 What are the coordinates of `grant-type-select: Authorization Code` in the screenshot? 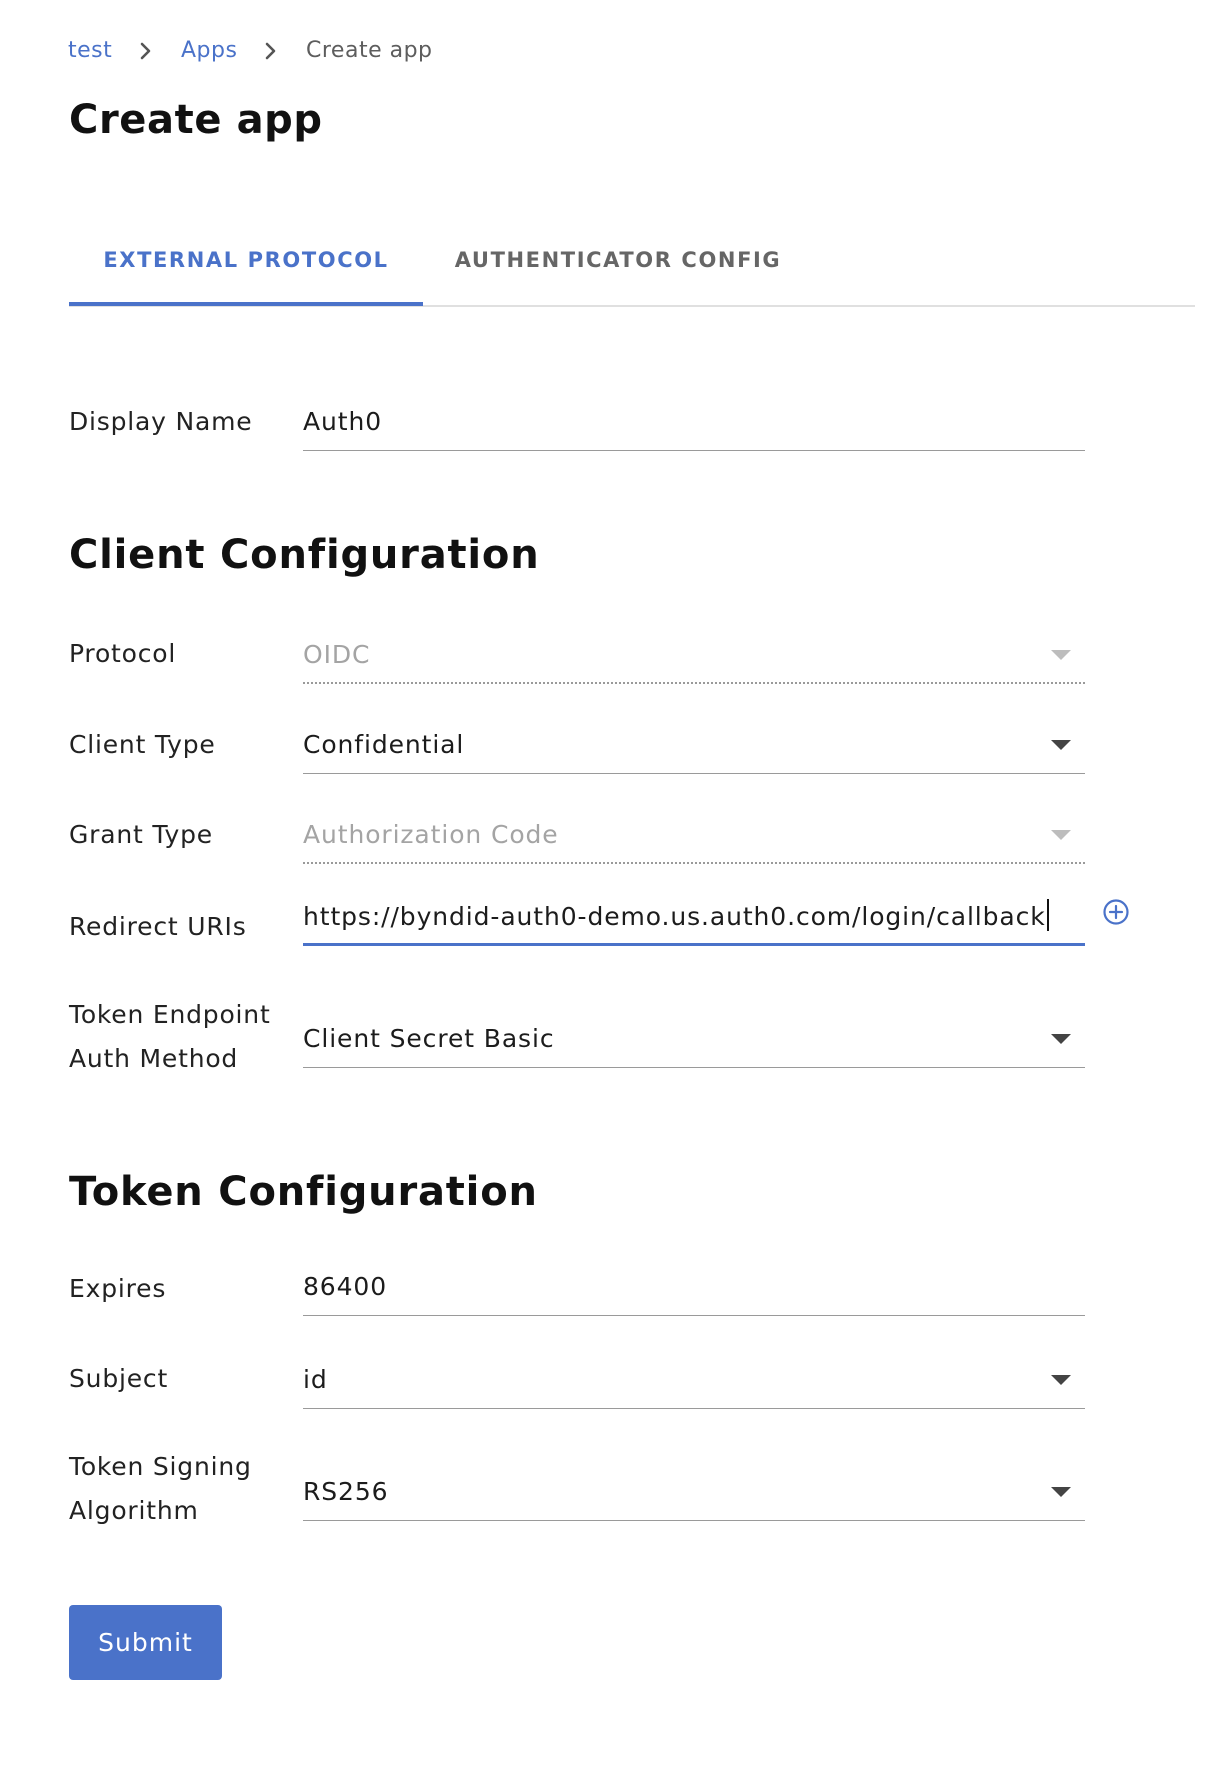 It's located at (694, 838).